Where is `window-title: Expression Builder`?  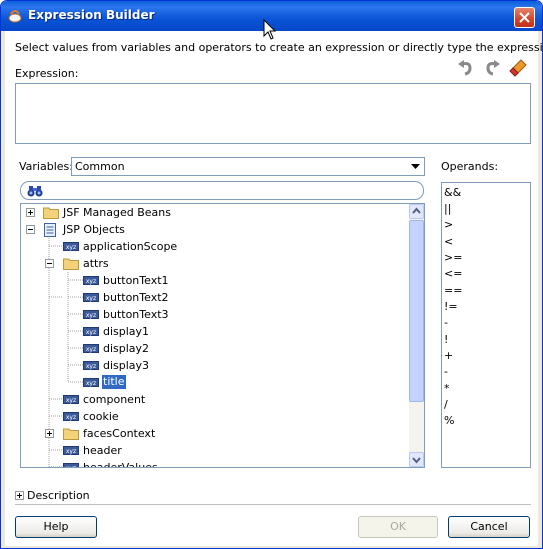
window-title: Expression Builder is located at coordinates (91, 15).